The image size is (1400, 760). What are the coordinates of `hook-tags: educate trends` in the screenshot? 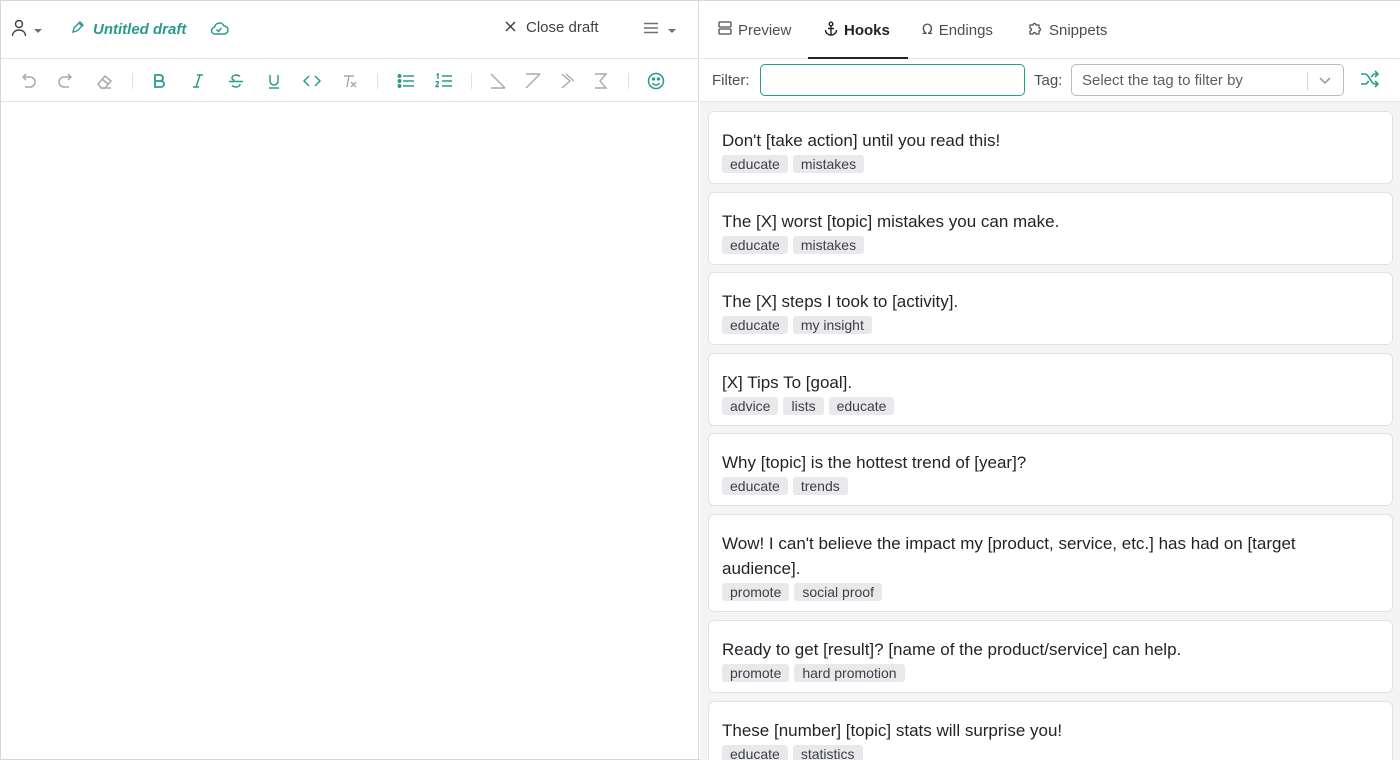 It's located at (785, 486).